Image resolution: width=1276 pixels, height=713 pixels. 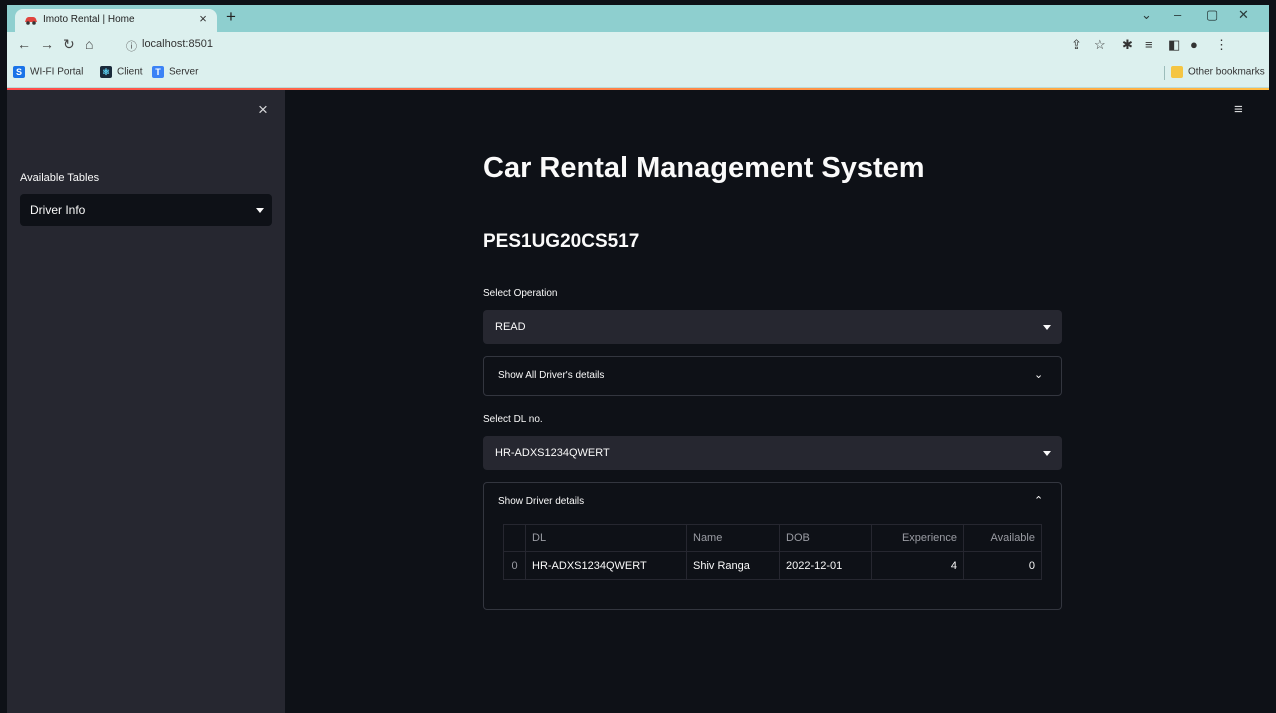 What do you see at coordinates (825, 538) in the screenshot?
I see `column-header-dob: DOB` at bounding box center [825, 538].